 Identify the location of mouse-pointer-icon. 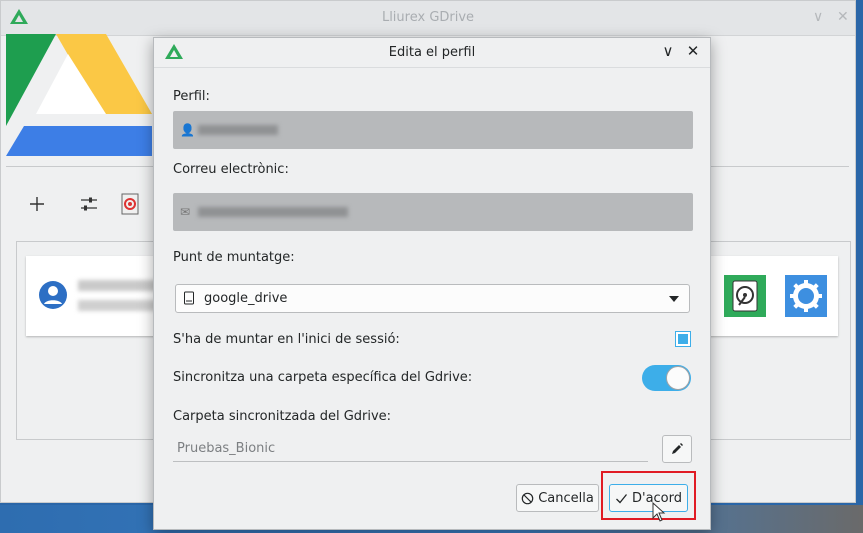
(659, 512).